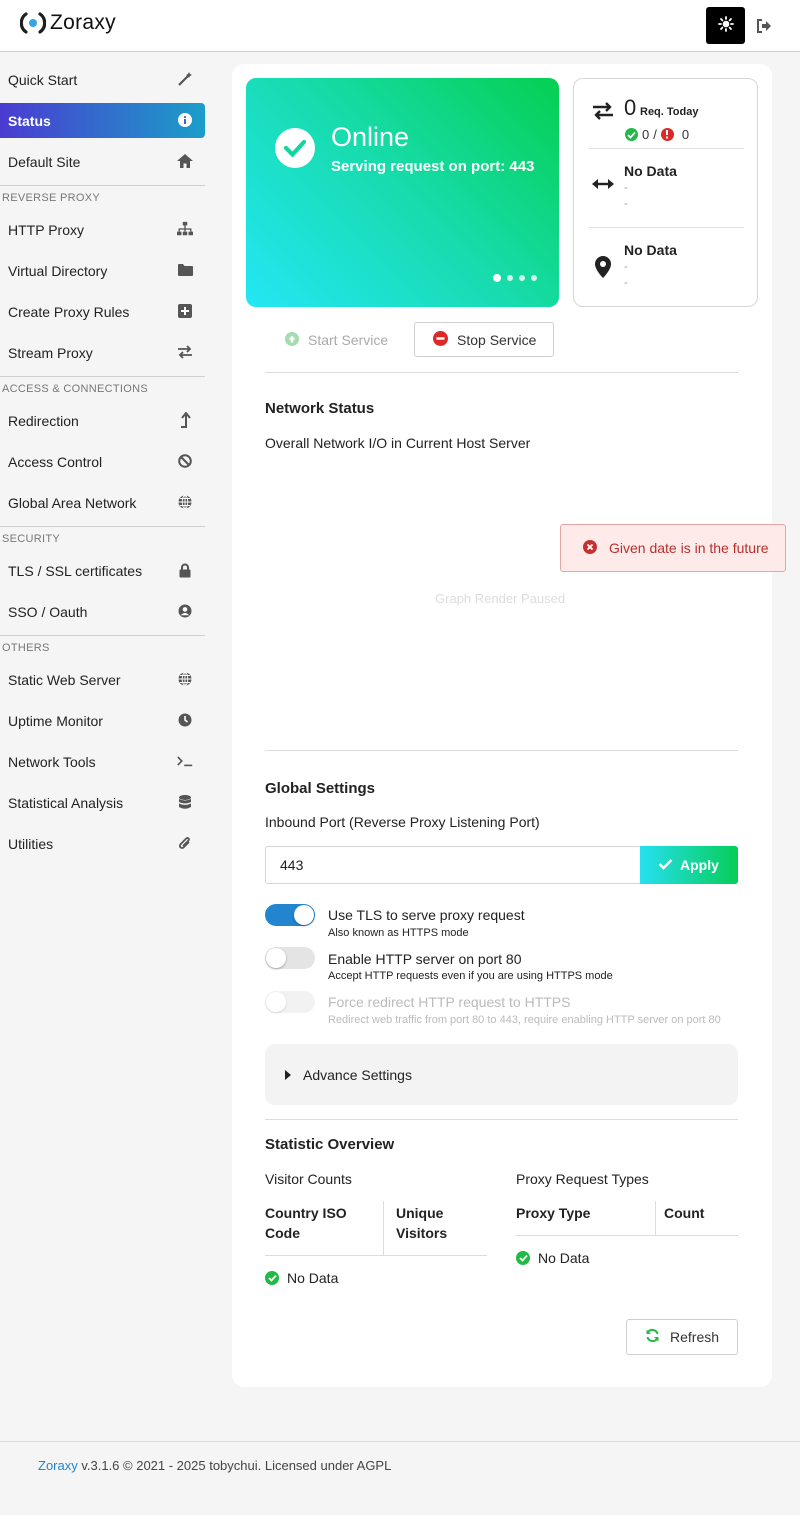  I want to click on sidebar-item-sso-oauth: SSO / Oauth, so click(102, 611).